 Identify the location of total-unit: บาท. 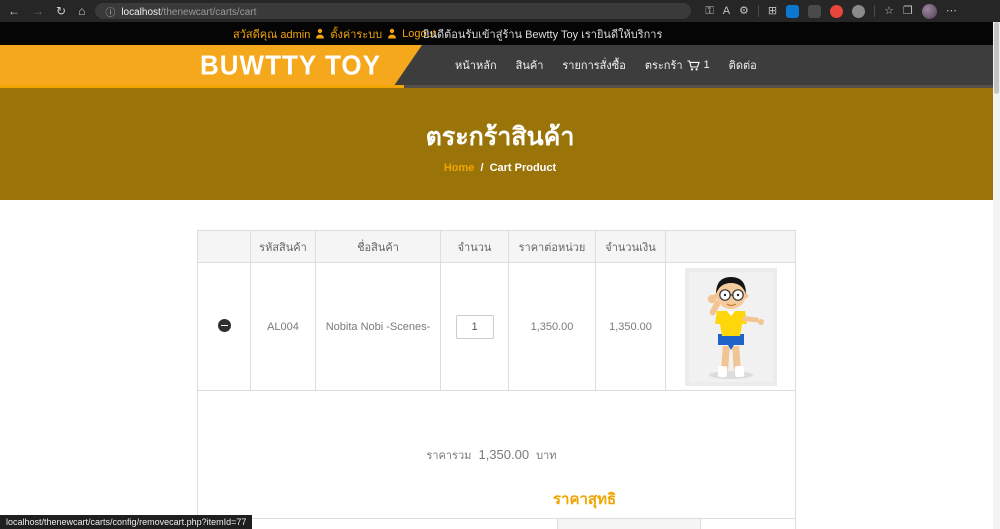
(546, 455).